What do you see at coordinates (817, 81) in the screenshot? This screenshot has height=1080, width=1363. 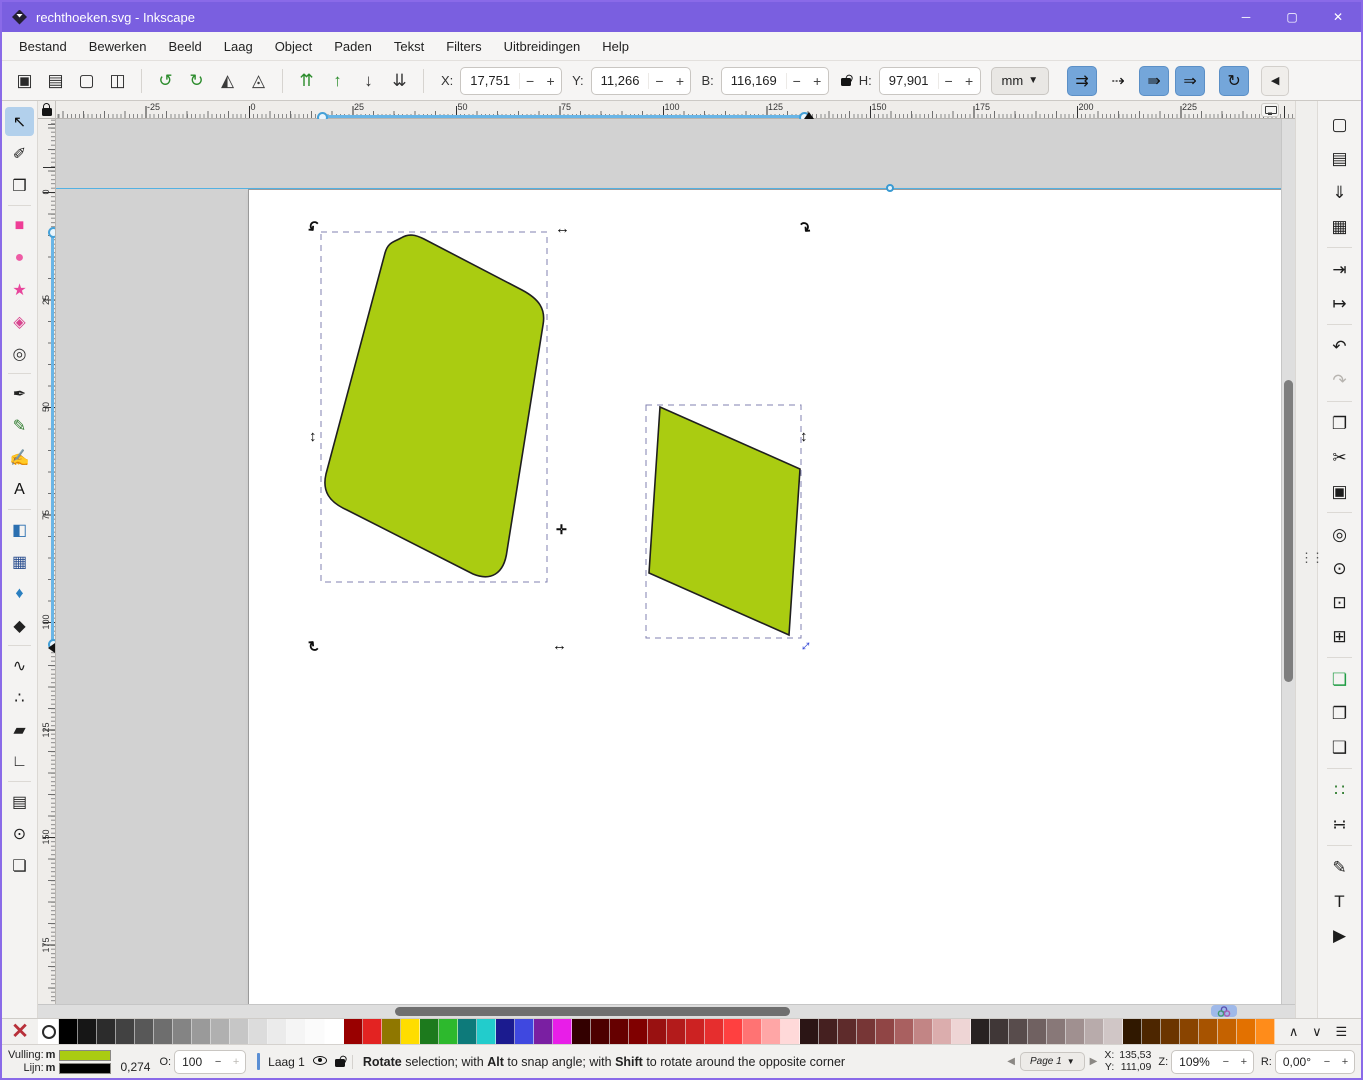 I see `width-increment: +` at bounding box center [817, 81].